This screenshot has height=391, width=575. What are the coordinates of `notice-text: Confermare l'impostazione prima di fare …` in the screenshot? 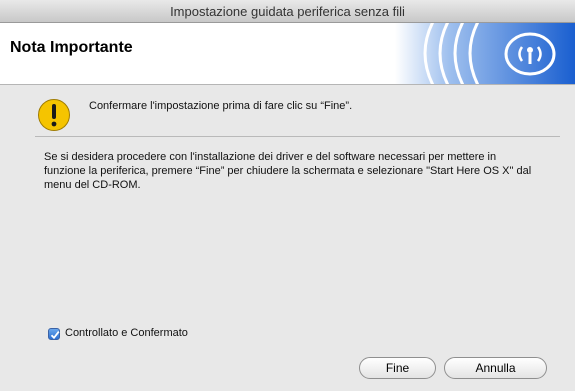 It's located at (221, 106).